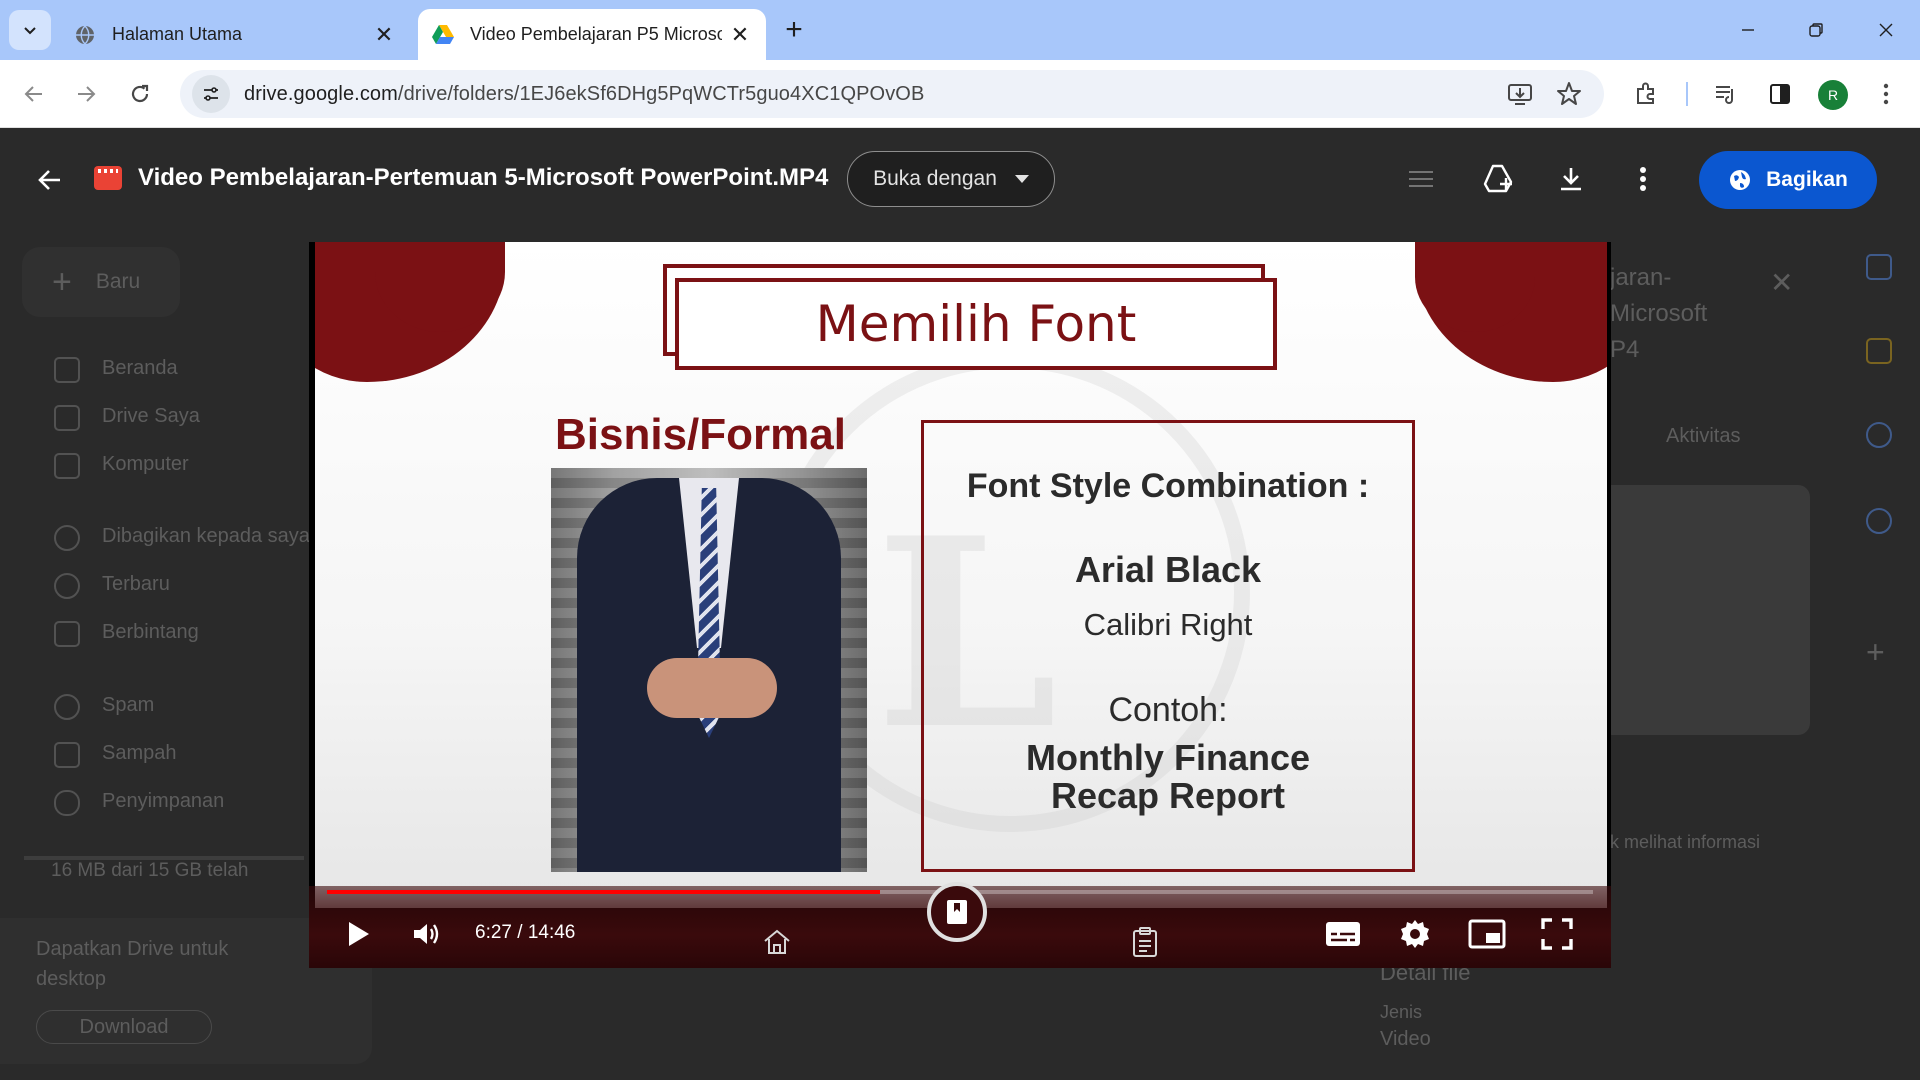 The width and height of the screenshot is (1920, 1080). I want to click on sidebar-item-sampah: Sampah, so click(139, 753).